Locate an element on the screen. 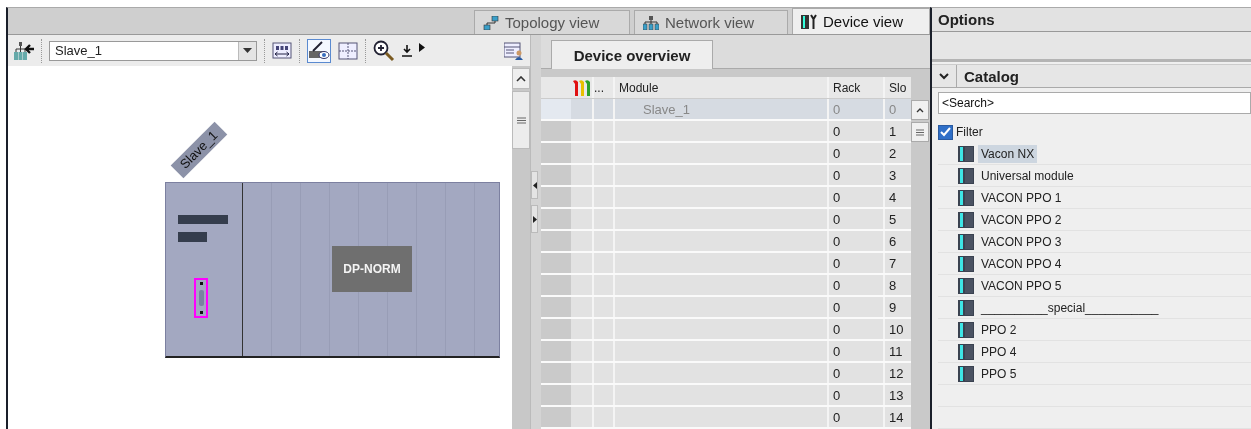 The width and height of the screenshot is (1251, 429). table-cell-text: 12 is located at coordinates (896, 373).